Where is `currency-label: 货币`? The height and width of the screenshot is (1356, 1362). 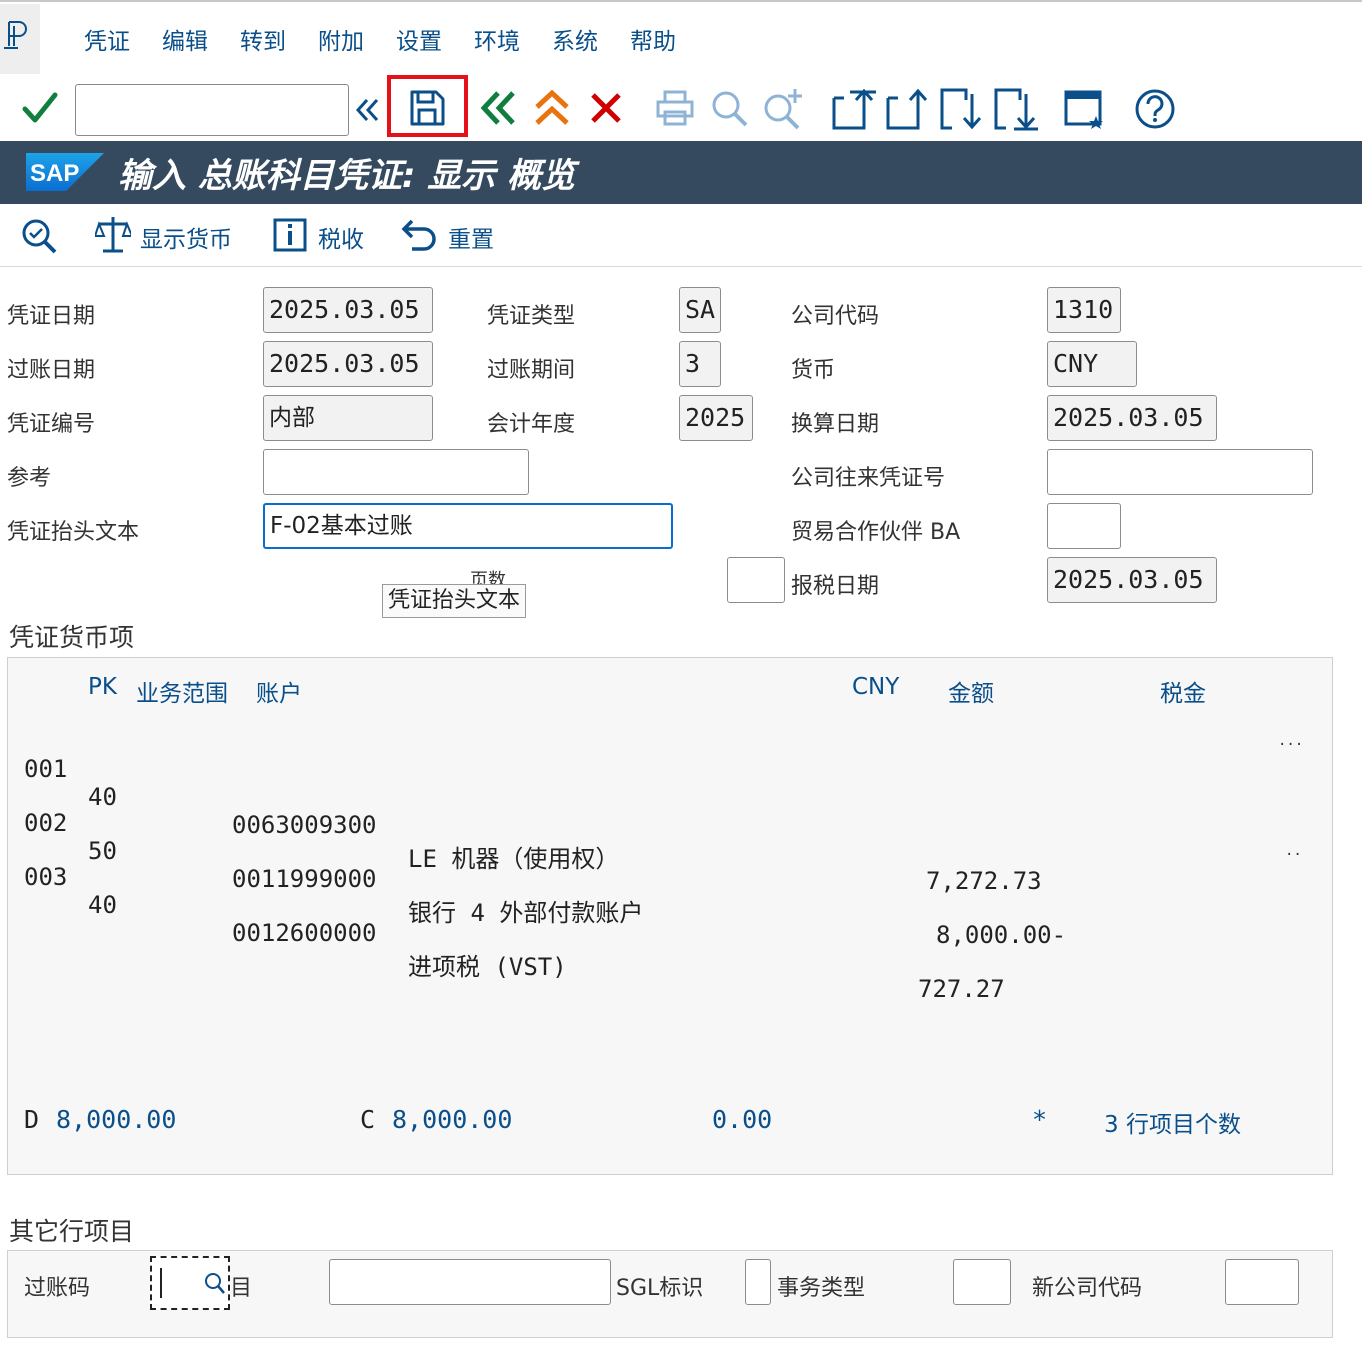
currency-label: 货币 is located at coordinates (813, 370).